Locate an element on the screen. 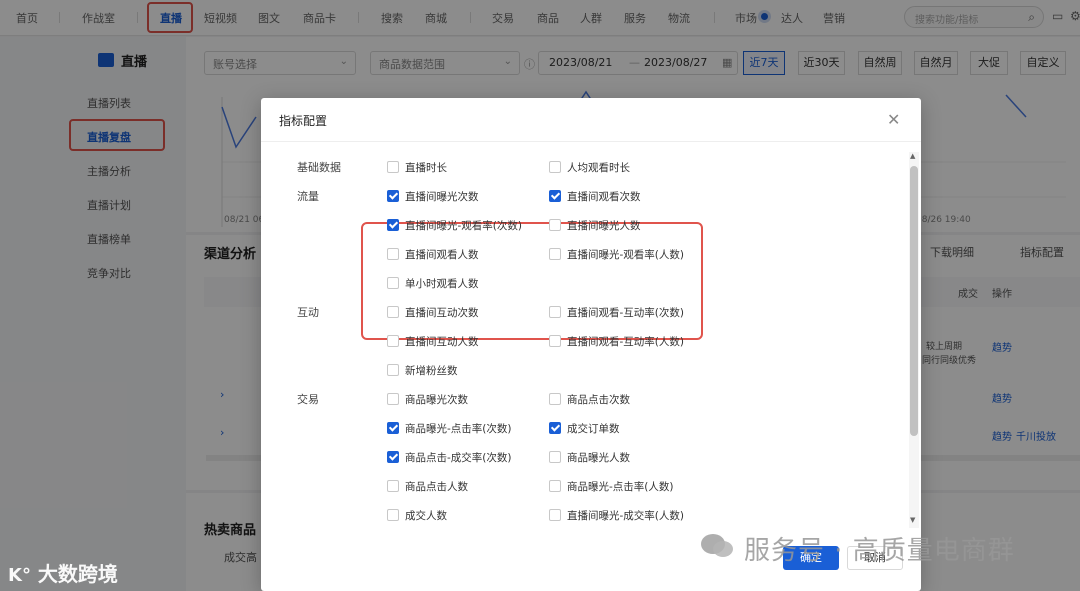 This screenshot has height=591, width=1080. scroll-down-icon: ▼ is located at coordinates (912, 520).